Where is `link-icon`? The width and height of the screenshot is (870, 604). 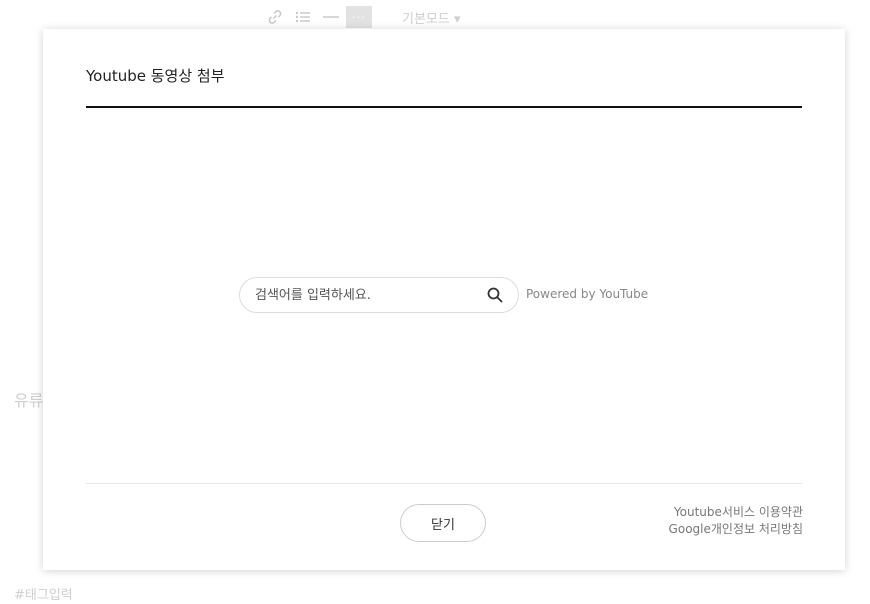
link-icon is located at coordinates (275, 17).